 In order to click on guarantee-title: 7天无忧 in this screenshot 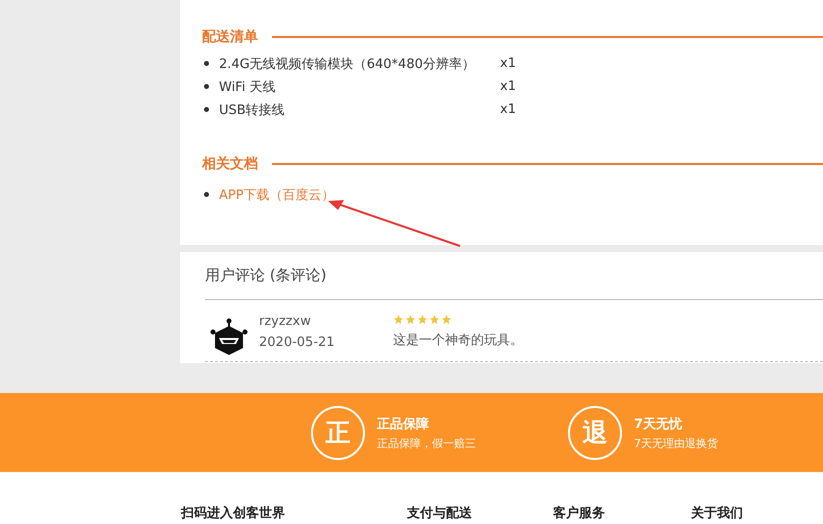, I will do `click(659, 424)`.